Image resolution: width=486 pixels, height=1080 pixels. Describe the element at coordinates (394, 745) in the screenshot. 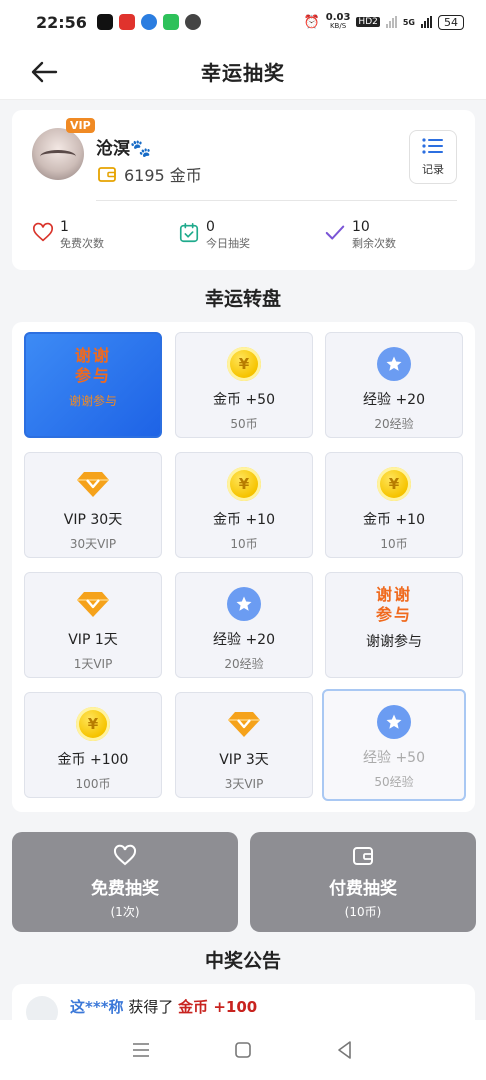

I see `prize-cell: 经验 +50 50经验` at that location.